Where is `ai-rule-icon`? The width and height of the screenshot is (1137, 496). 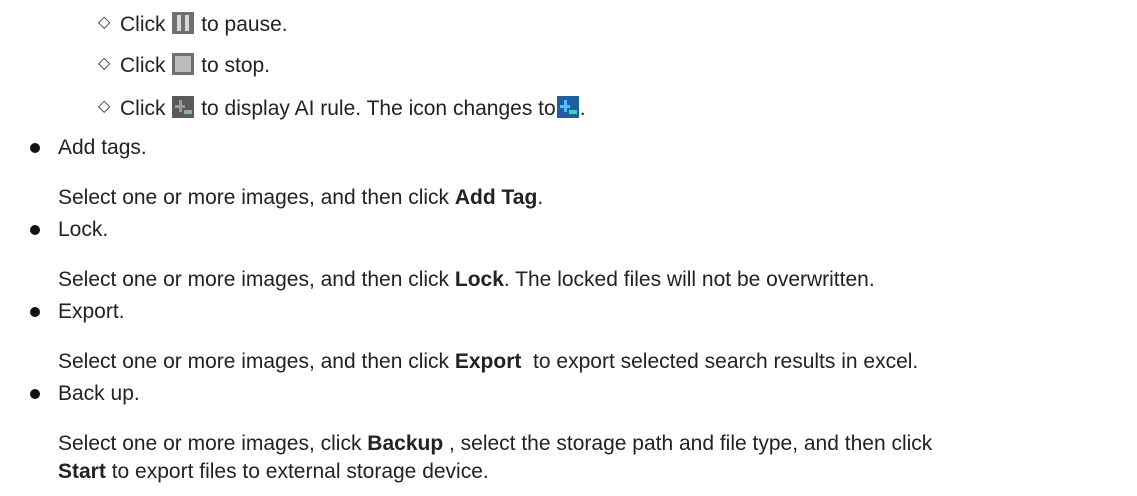 ai-rule-icon is located at coordinates (183, 110).